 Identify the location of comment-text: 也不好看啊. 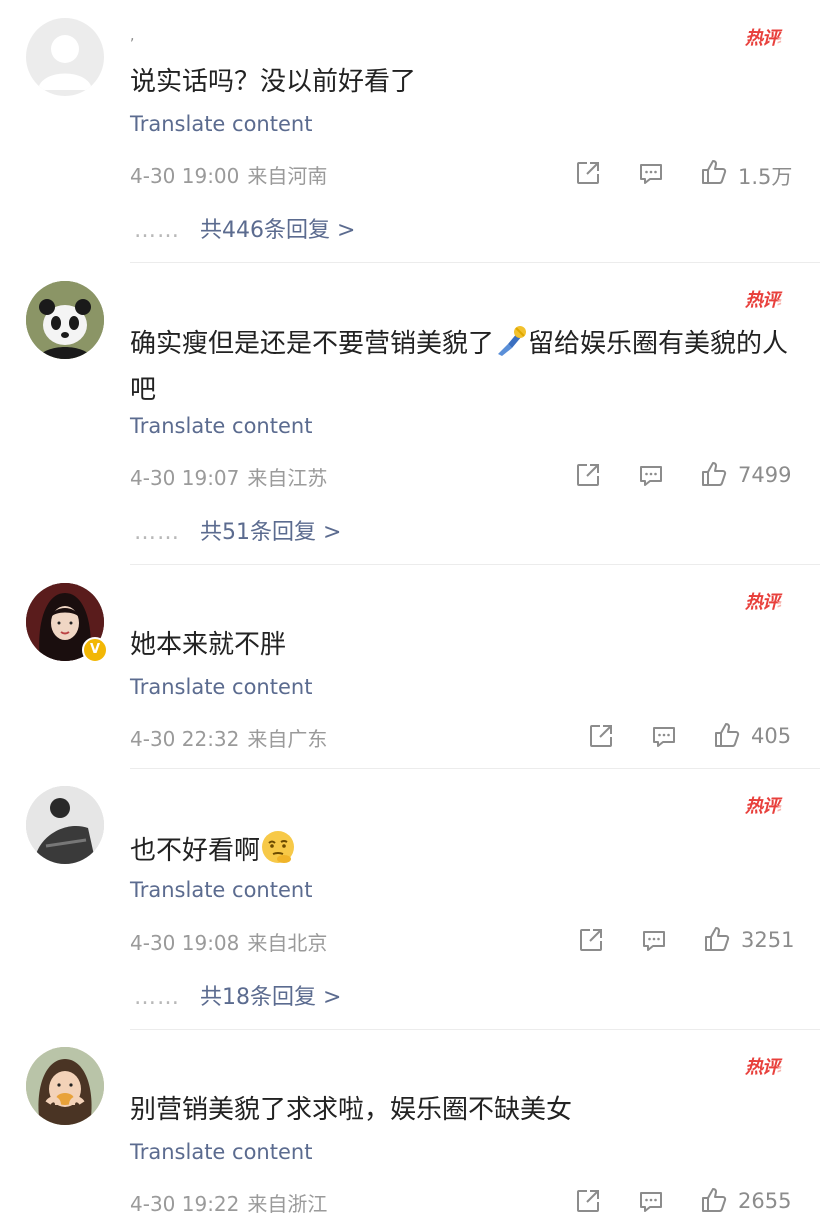
(460, 853).